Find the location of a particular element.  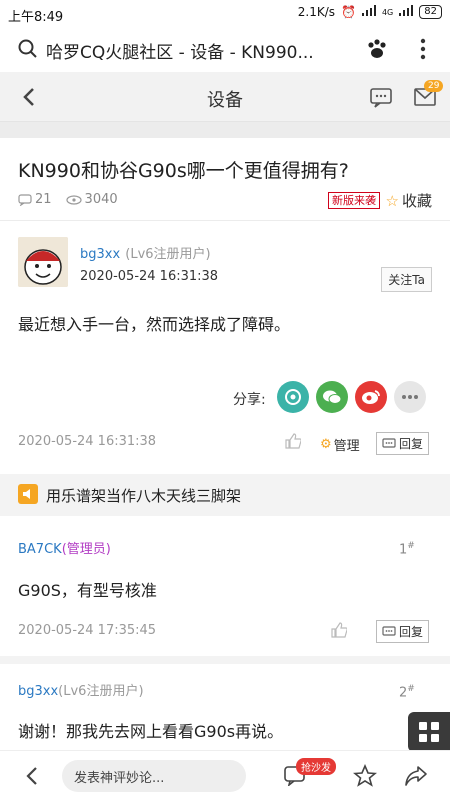

reply2-username: bg3xx is located at coordinates (38, 691).